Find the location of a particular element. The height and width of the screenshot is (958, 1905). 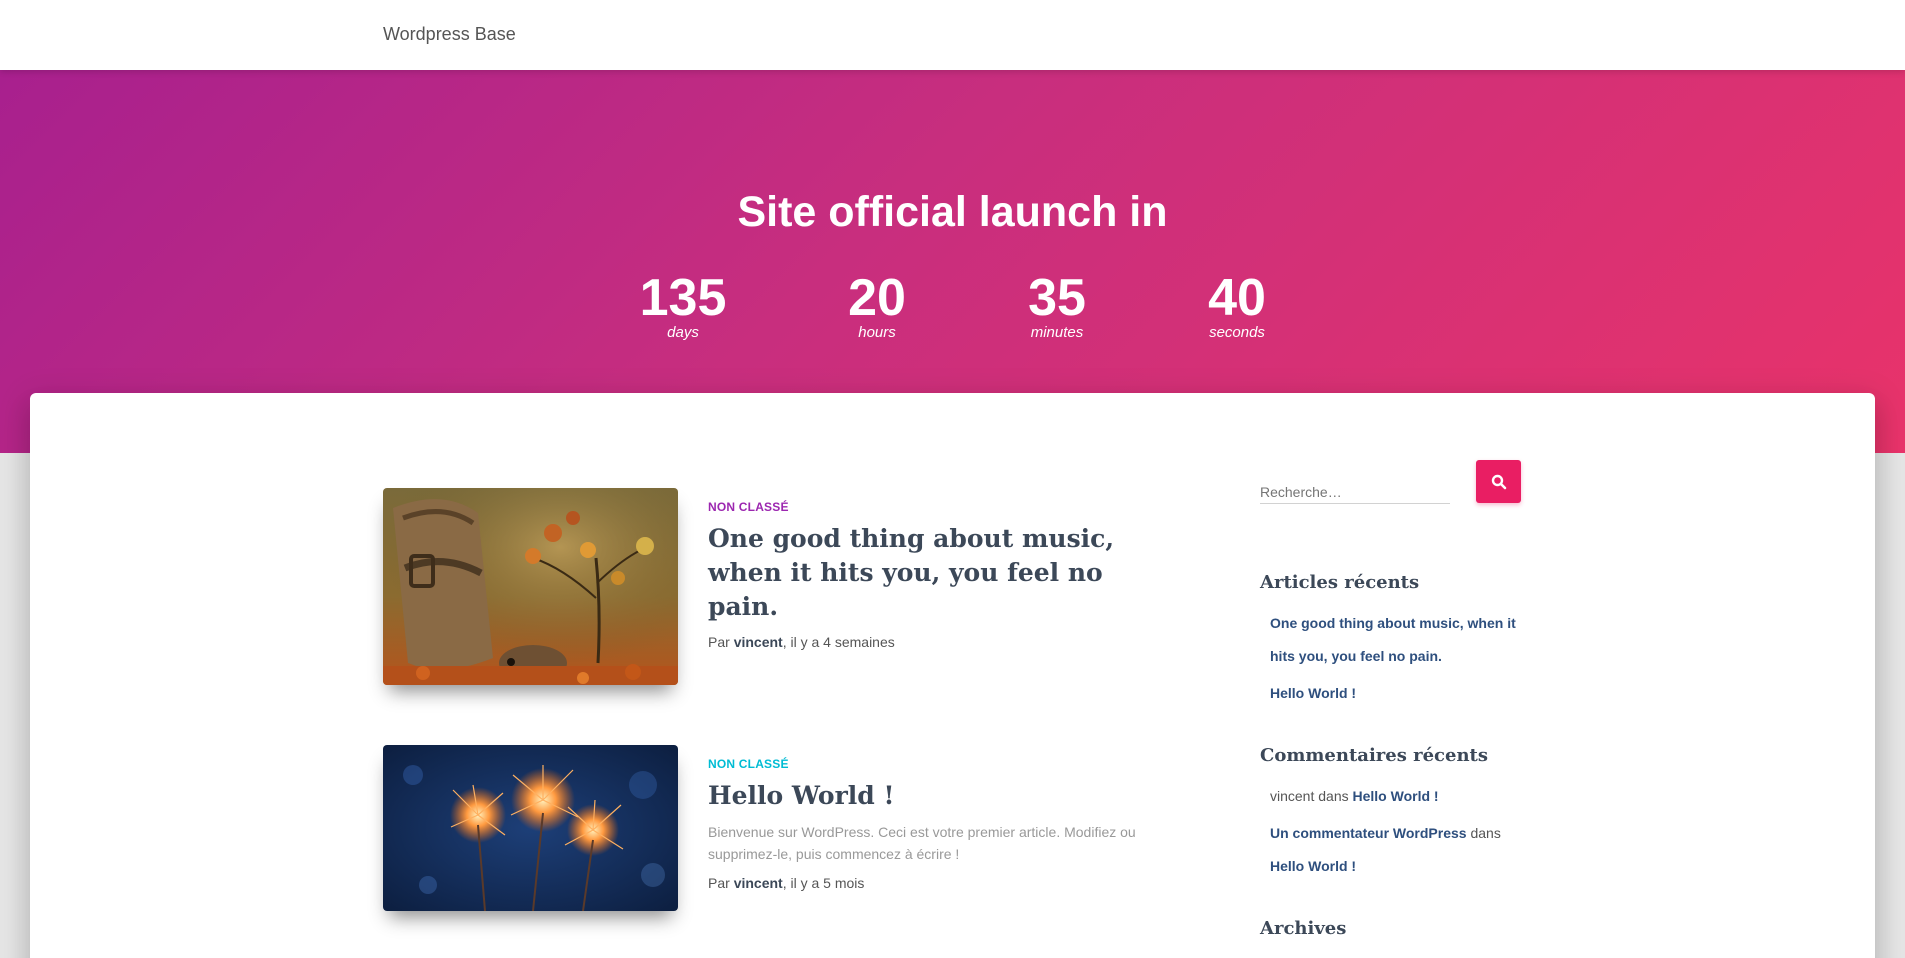

hero-title: Site official launch in is located at coordinates (952, 212).